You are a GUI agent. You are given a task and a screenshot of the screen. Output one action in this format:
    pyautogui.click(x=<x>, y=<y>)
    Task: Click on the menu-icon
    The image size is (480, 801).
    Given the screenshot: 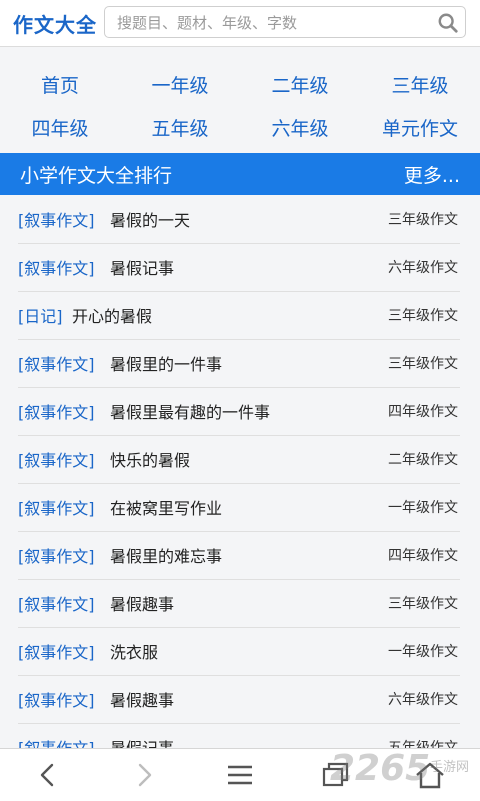 What is the action you would take?
    pyautogui.click(x=240, y=775)
    